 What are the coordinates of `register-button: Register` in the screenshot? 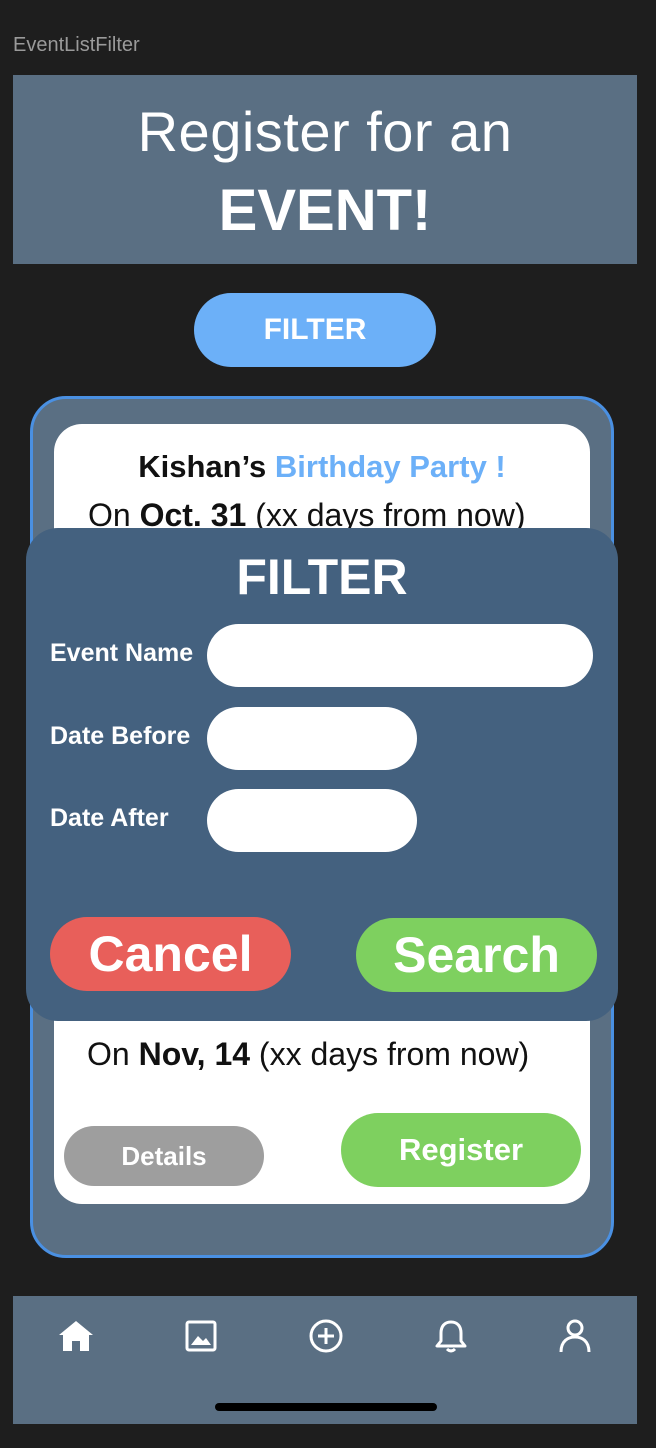 It's located at (461, 1150).